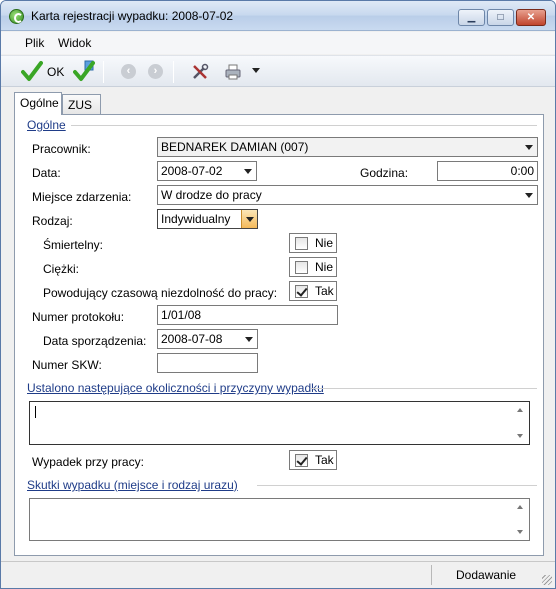 This screenshot has height=589, width=556. I want to click on printer-icon, so click(233, 72).